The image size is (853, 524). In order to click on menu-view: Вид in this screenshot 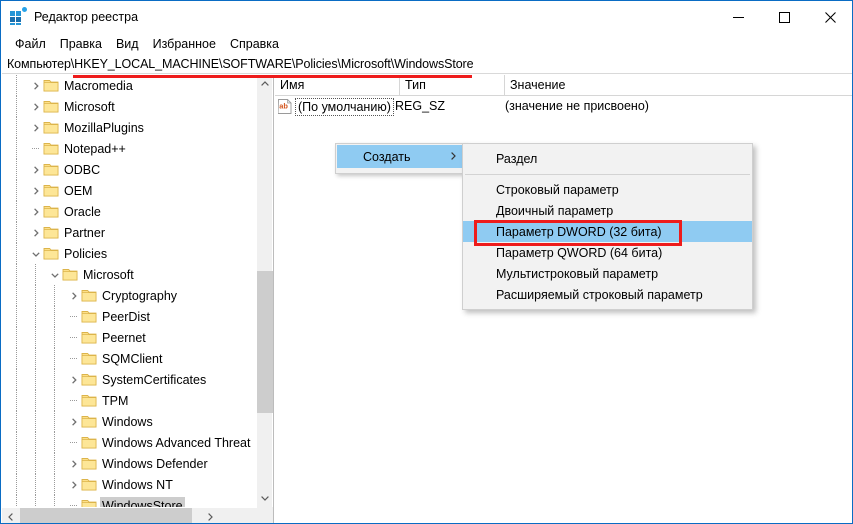, I will do `click(127, 44)`.